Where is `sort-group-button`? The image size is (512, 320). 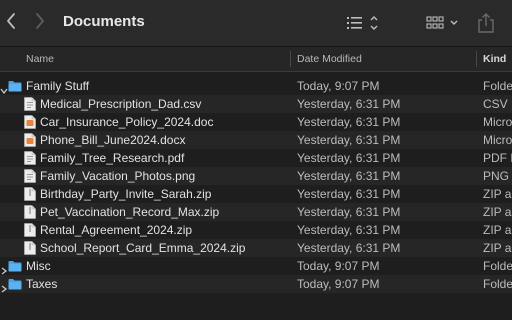
sort-group-button is located at coordinates (363, 23).